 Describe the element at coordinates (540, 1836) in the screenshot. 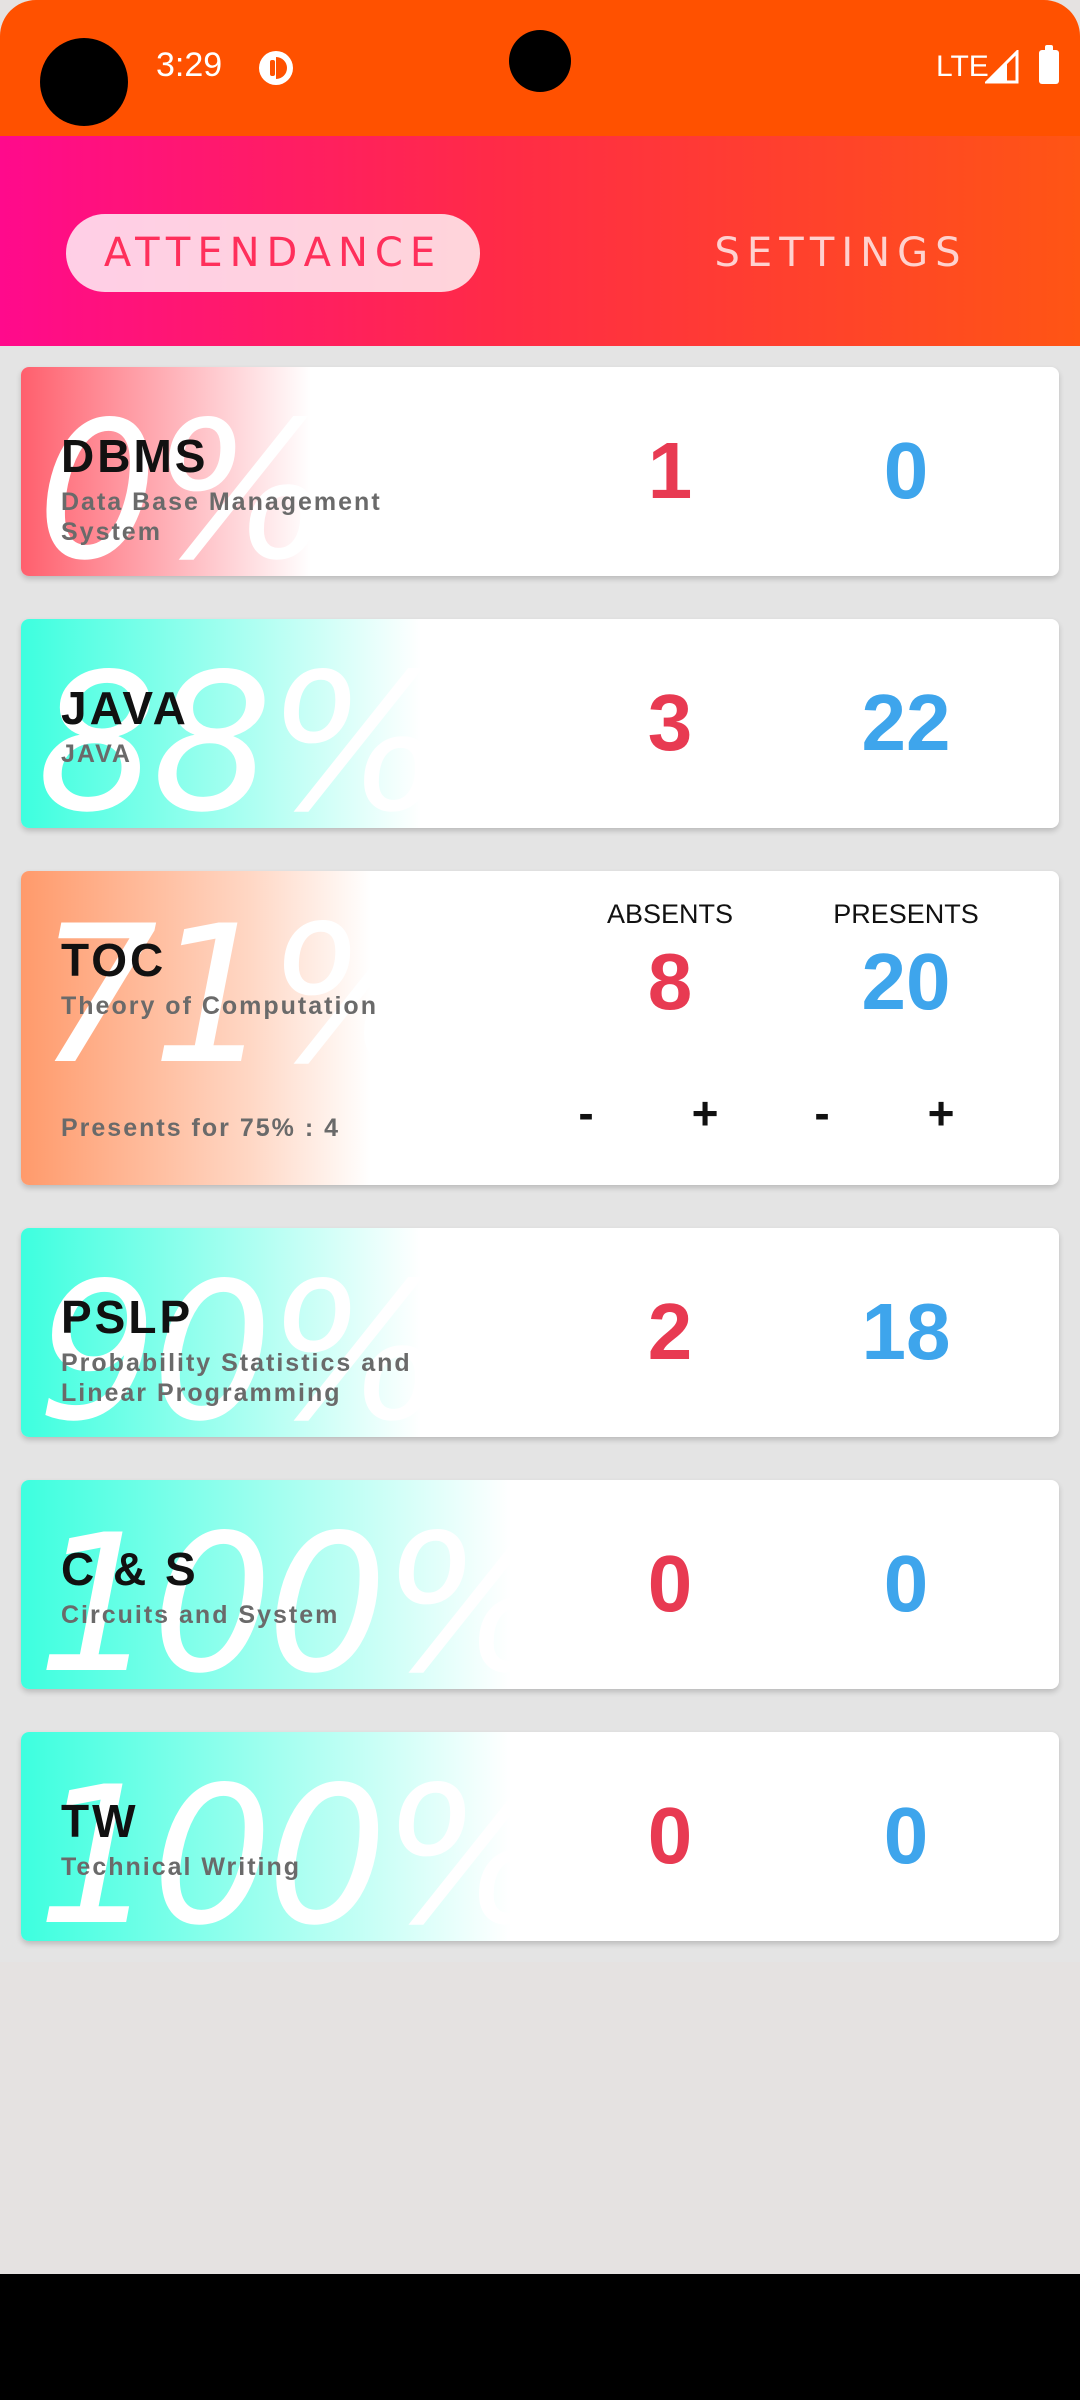

I see `subject-card-tw: 100% TW Technical Writing 0 0` at that location.